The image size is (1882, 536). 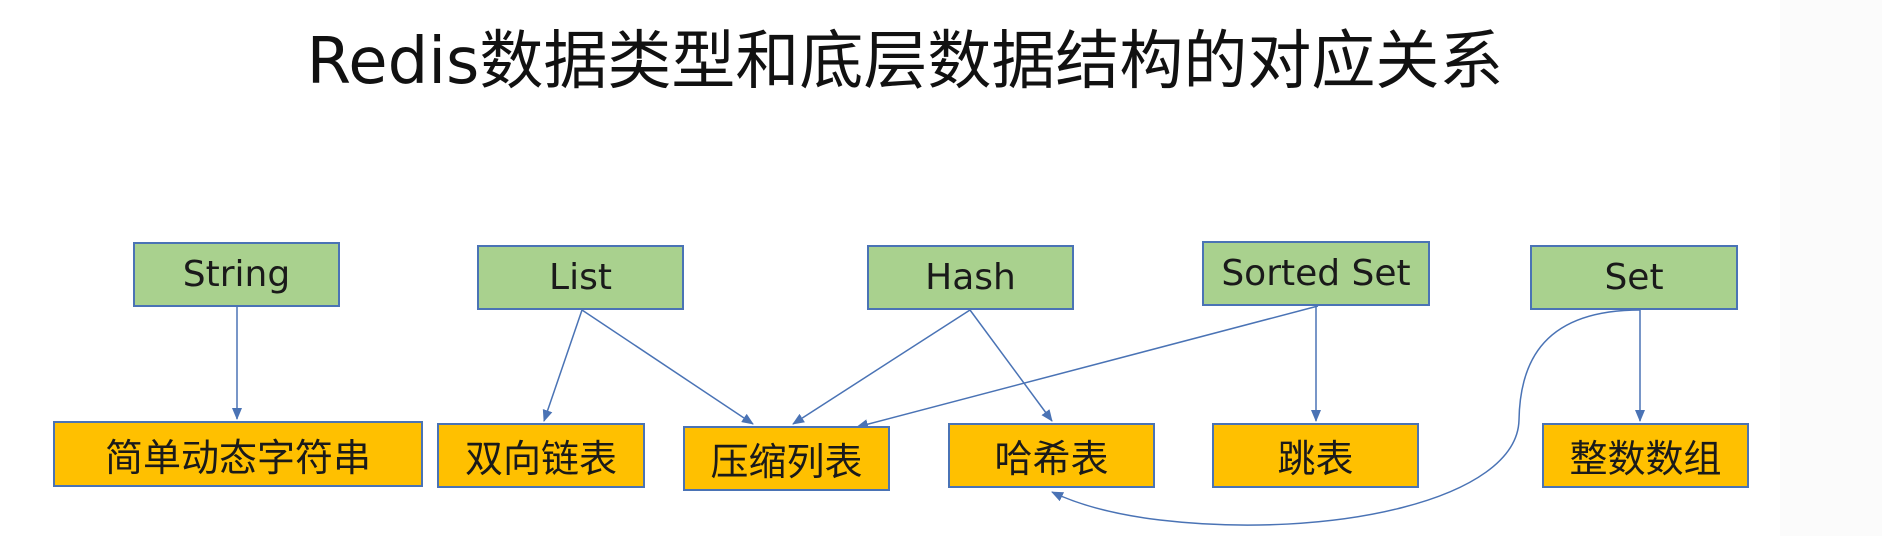 I want to click on type-label-list: List, so click(x=580, y=277).